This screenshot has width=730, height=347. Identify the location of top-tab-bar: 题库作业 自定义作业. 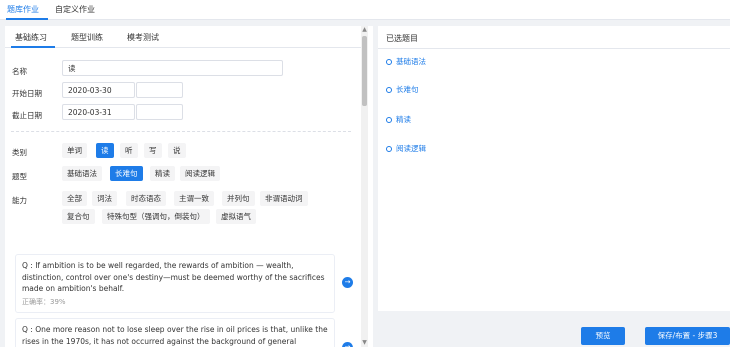
(365, 10).